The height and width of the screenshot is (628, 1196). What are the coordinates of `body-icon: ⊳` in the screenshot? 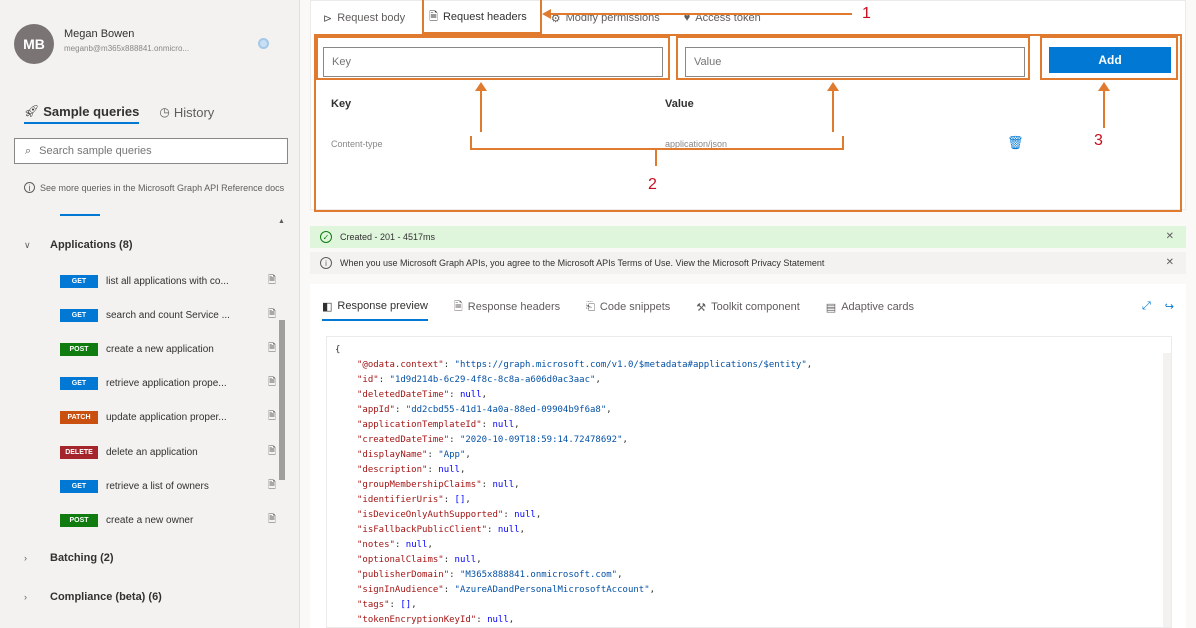 It's located at (328, 18).